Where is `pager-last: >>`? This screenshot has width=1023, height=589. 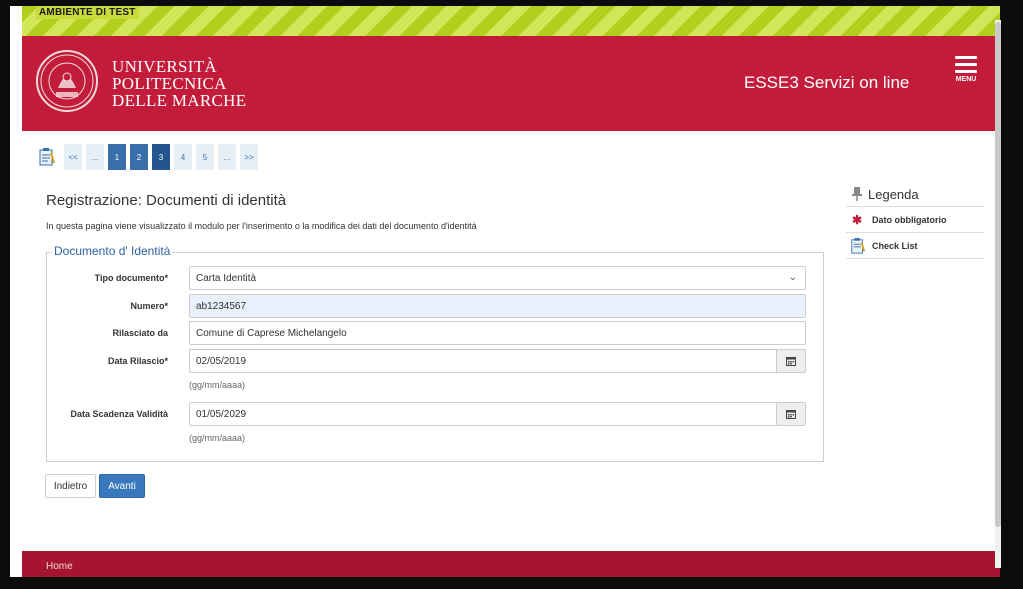 pager-last: >> is located at coordinates (249, 157).